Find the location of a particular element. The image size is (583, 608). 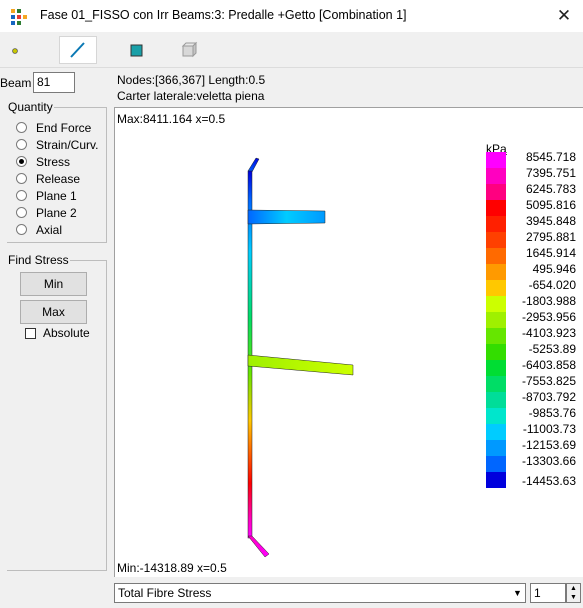

close-icon: ✕ is located at coordinates (564, 16).